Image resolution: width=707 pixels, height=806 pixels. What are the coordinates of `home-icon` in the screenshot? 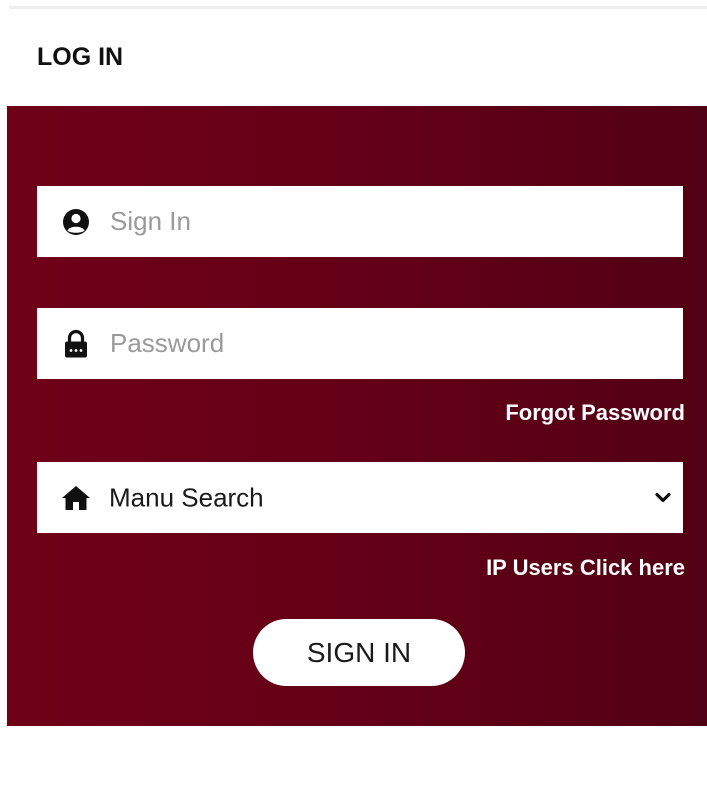 It's located at (76, 498).